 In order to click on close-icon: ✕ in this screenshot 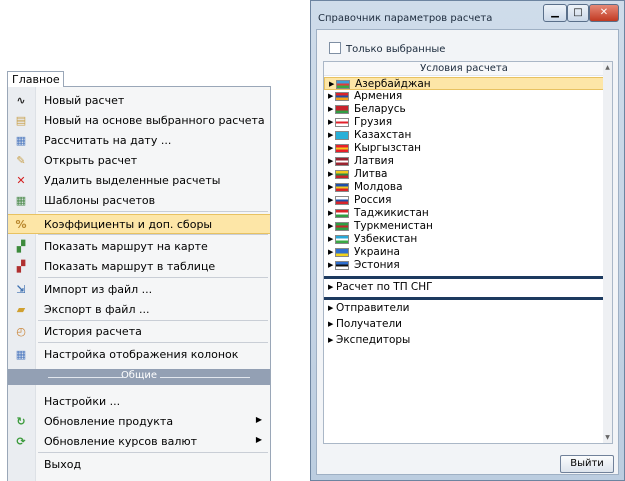, I will do `click(604, 12)`.